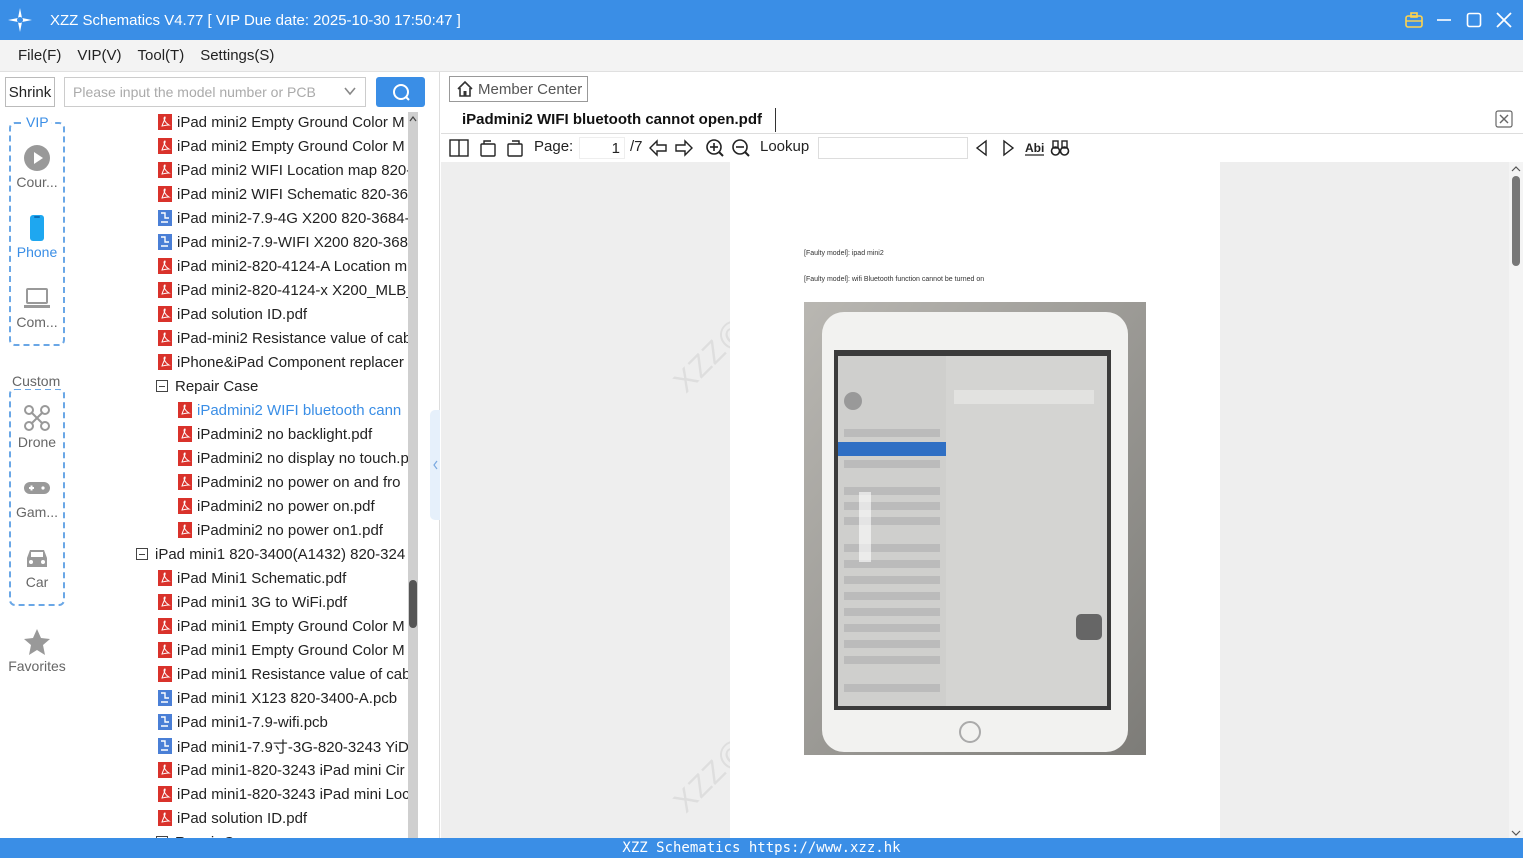 Image resolution: width=1523 pixels, height=858 pixels. Describe the element at coordinates (761, 848) in the screenshot. I see `status-bar: XZZ Schematics https://www.xzz.hk` at that location.